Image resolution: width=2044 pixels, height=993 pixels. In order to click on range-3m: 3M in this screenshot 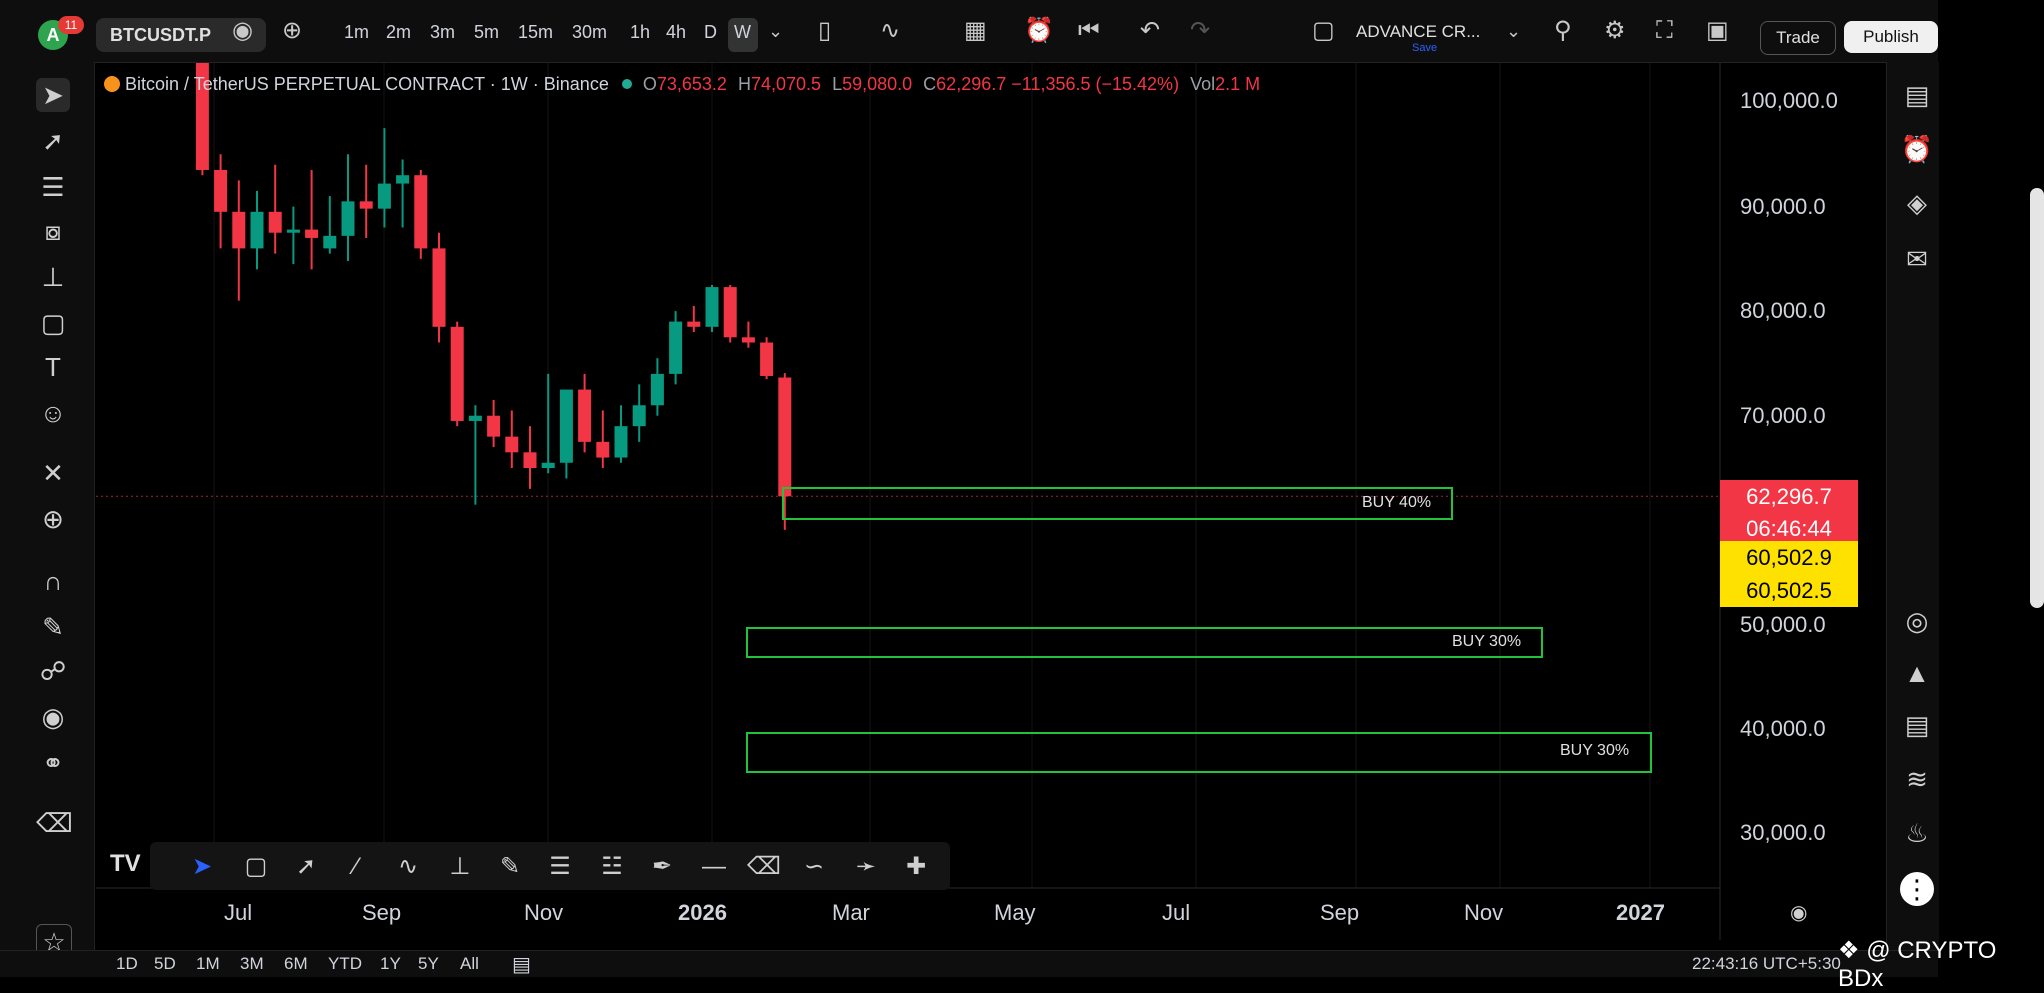, I will do `click(252, 964)`.